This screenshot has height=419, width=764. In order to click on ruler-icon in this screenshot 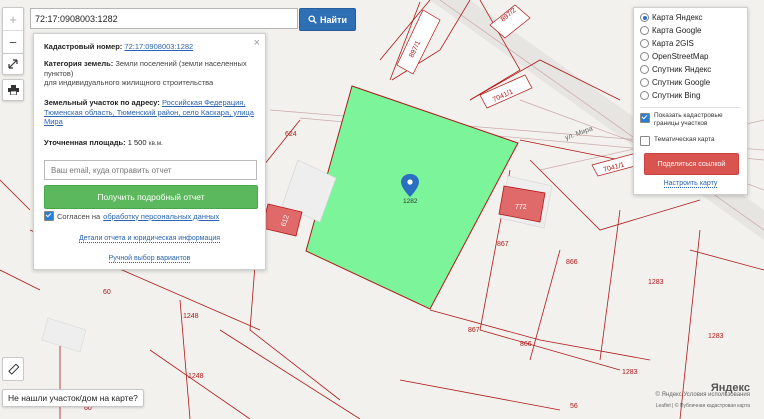, I will do `click(13, 369)`.